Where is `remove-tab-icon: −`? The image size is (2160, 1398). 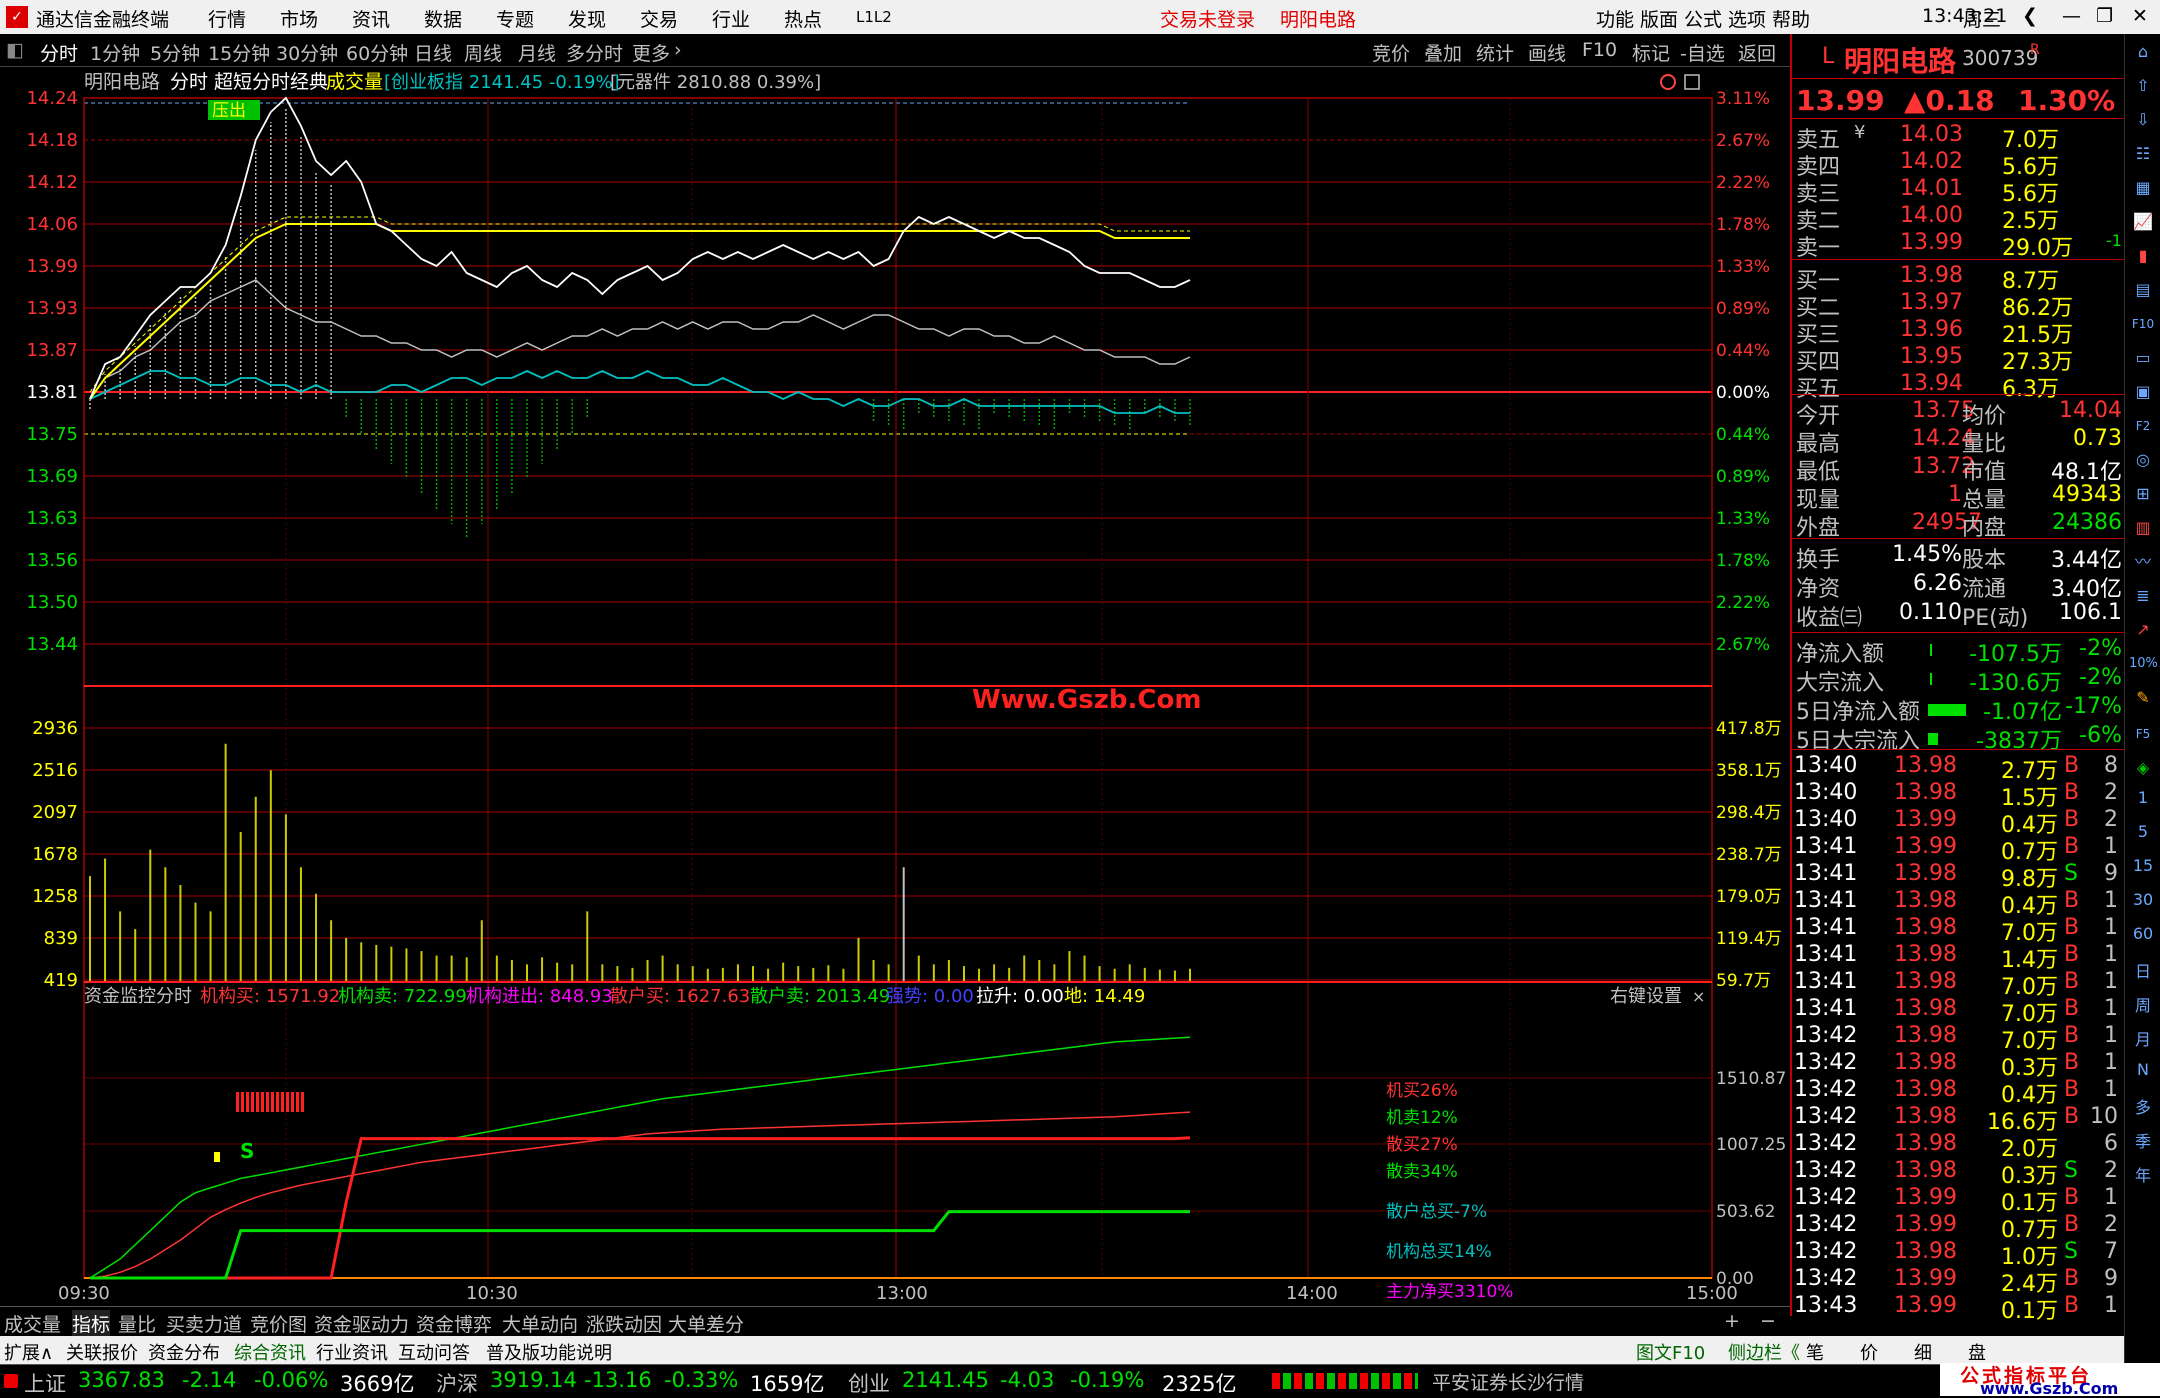 remove-tab-icon: − is located at coordinates (1768, 1321).